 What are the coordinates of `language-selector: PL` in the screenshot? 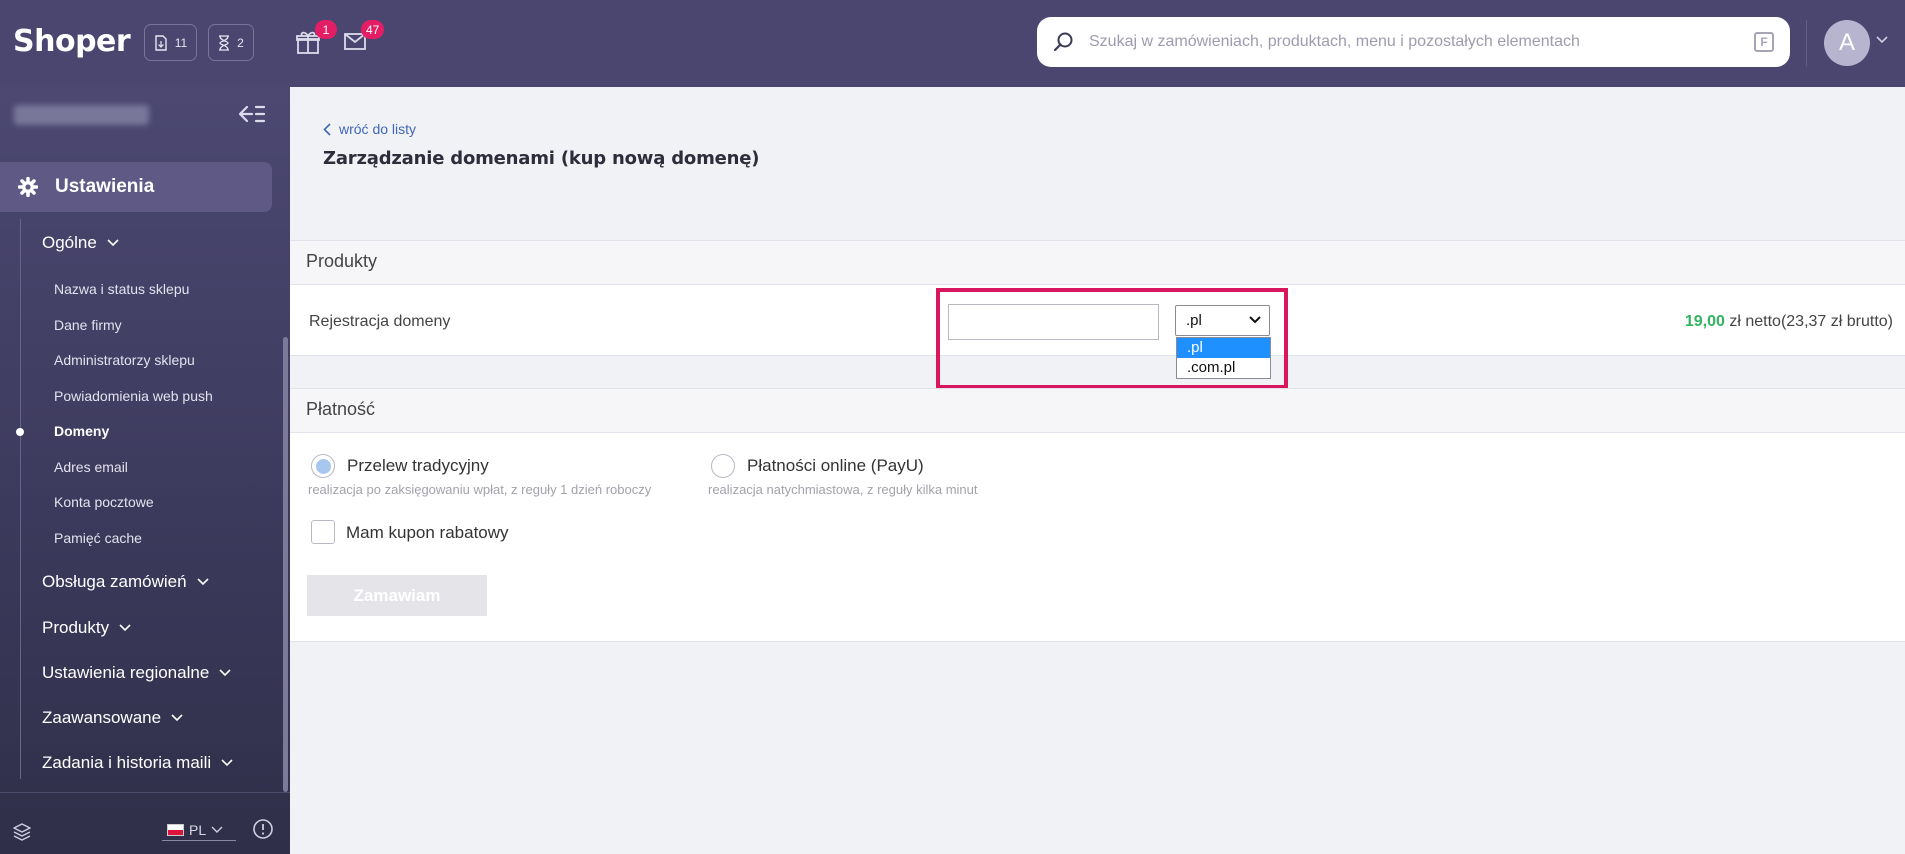 It's located at (199, 830).